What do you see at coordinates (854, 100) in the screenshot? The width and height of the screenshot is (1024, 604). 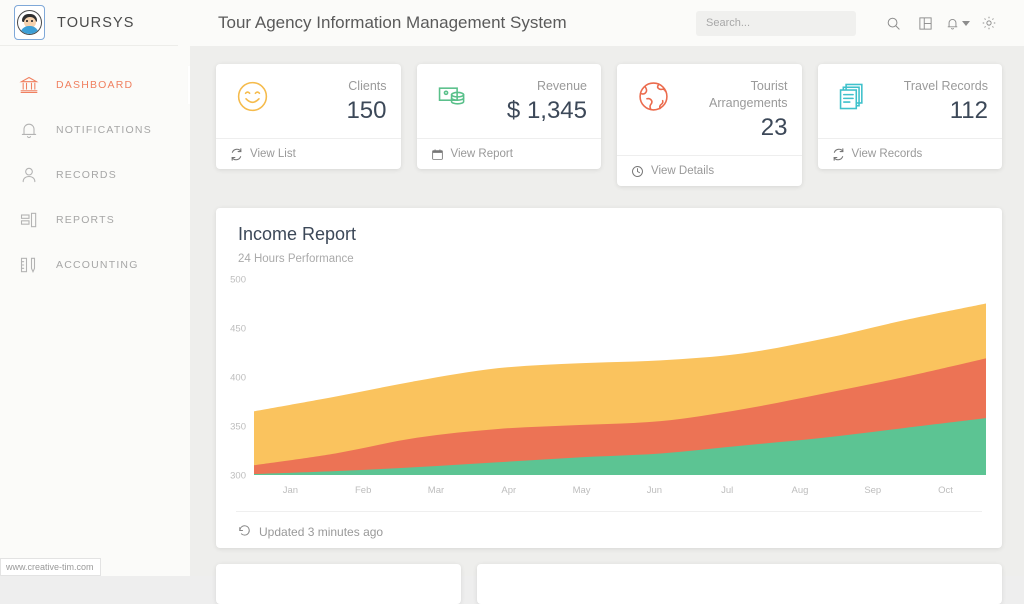 I see `documents-icon` at bounding box center [854, 100].